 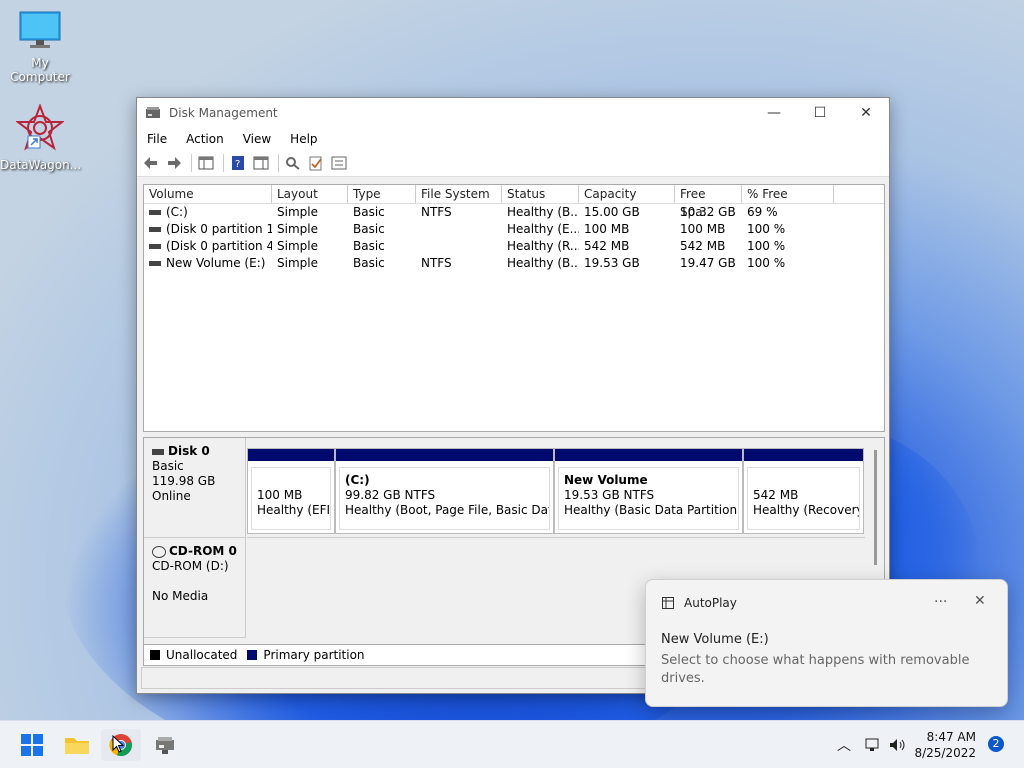 I want to click on partition-recovery: 542 MB Healthy (Recovery P, so click(x=803, y=491).